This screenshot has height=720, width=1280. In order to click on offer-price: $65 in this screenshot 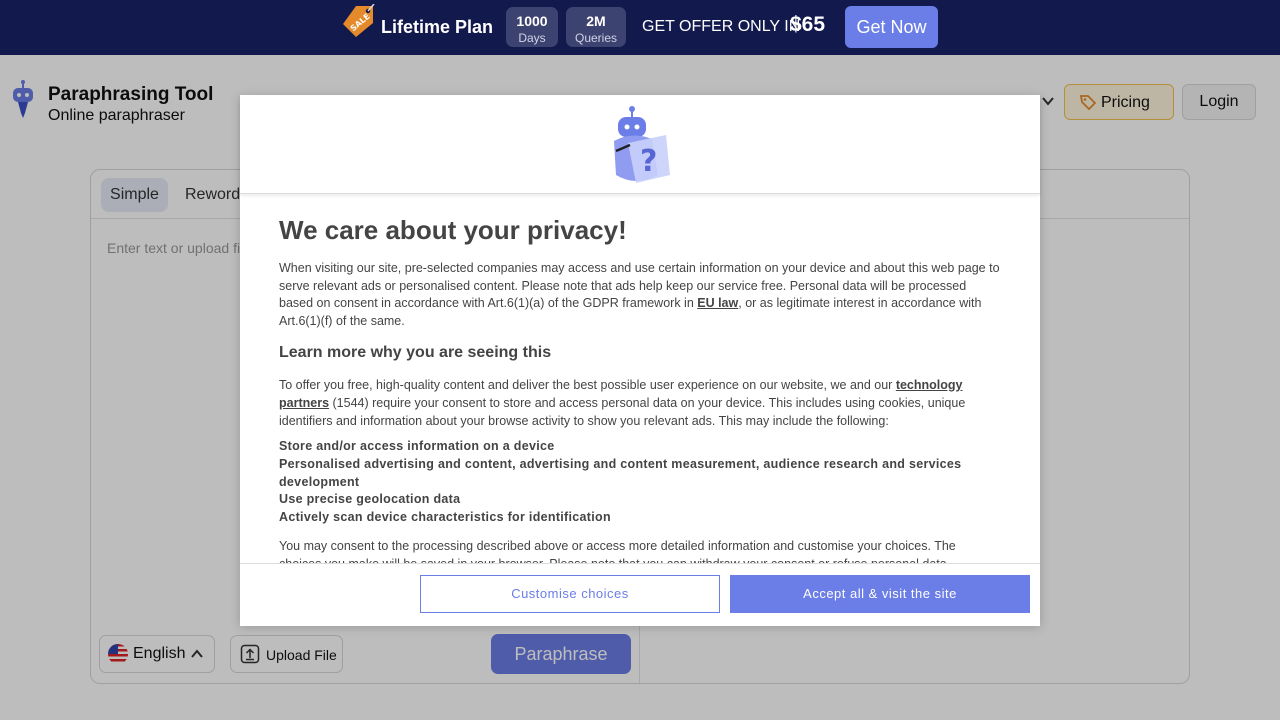, I will do `click(808, 24)`.